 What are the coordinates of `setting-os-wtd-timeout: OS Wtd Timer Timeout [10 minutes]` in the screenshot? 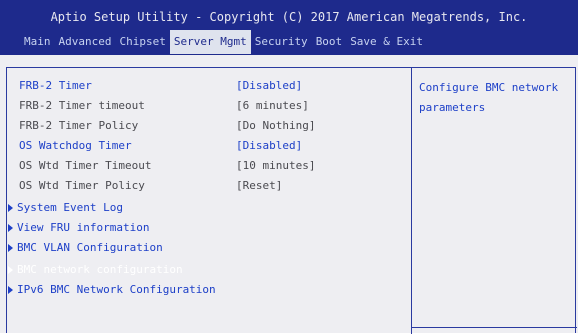 It's located at (209, 166).